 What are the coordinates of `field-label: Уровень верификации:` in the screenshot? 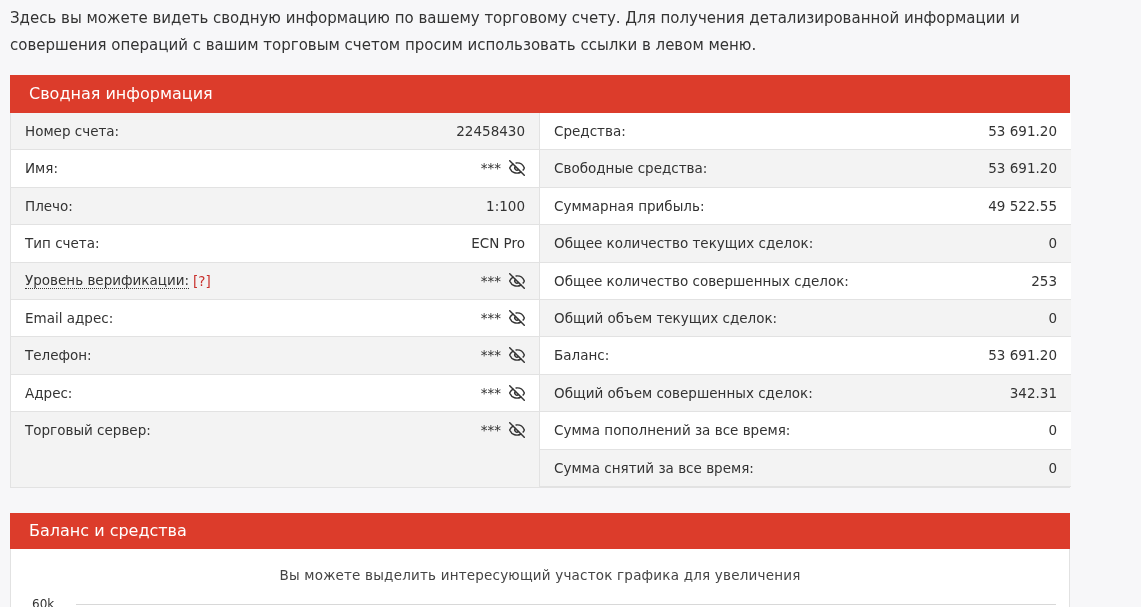 It's located at (107, 281).